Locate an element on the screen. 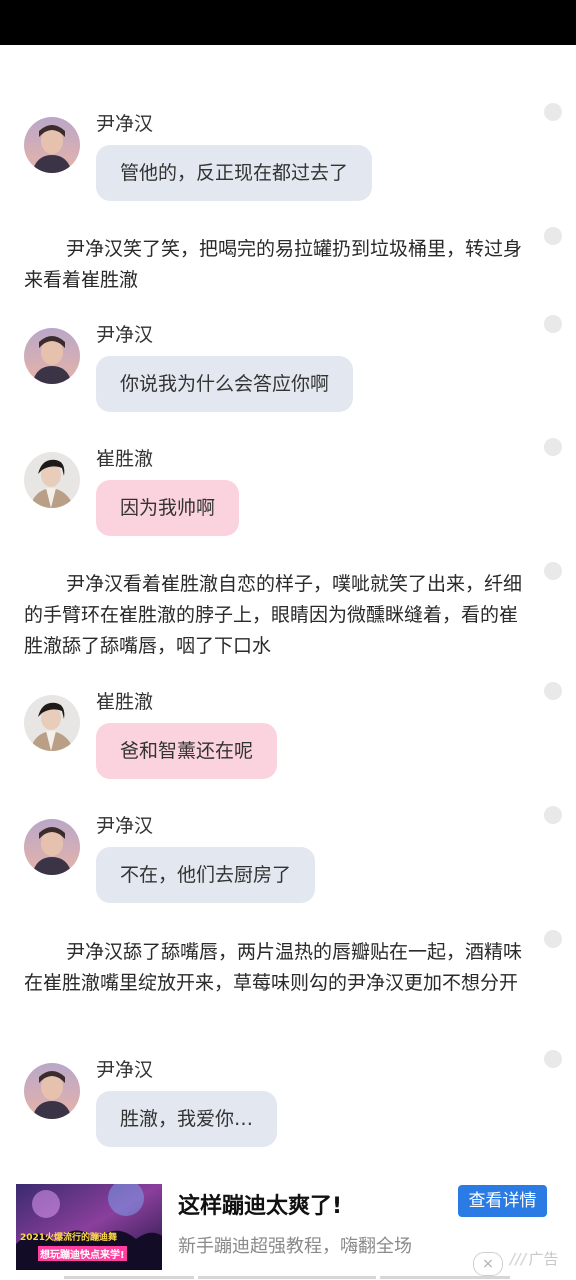  chat-bubble: 你说我为什么会答应你啊 is located at coordinates (225, 384).